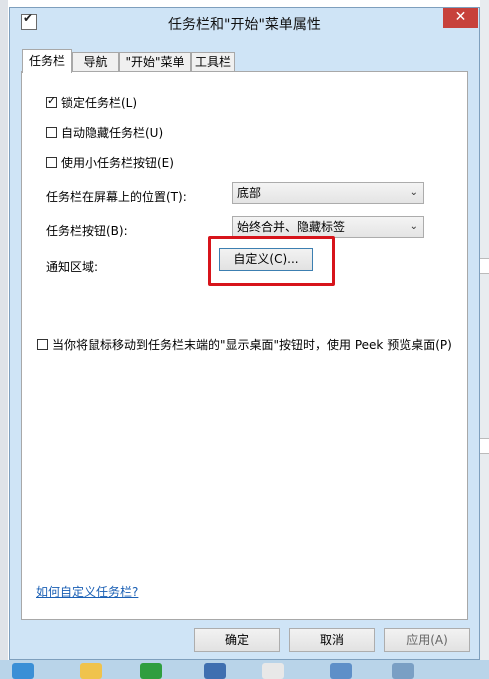 The height and width of the screenshot is (679, 489). I want to click on tab-start-menu: "开始"菜单, so click(155, 62).